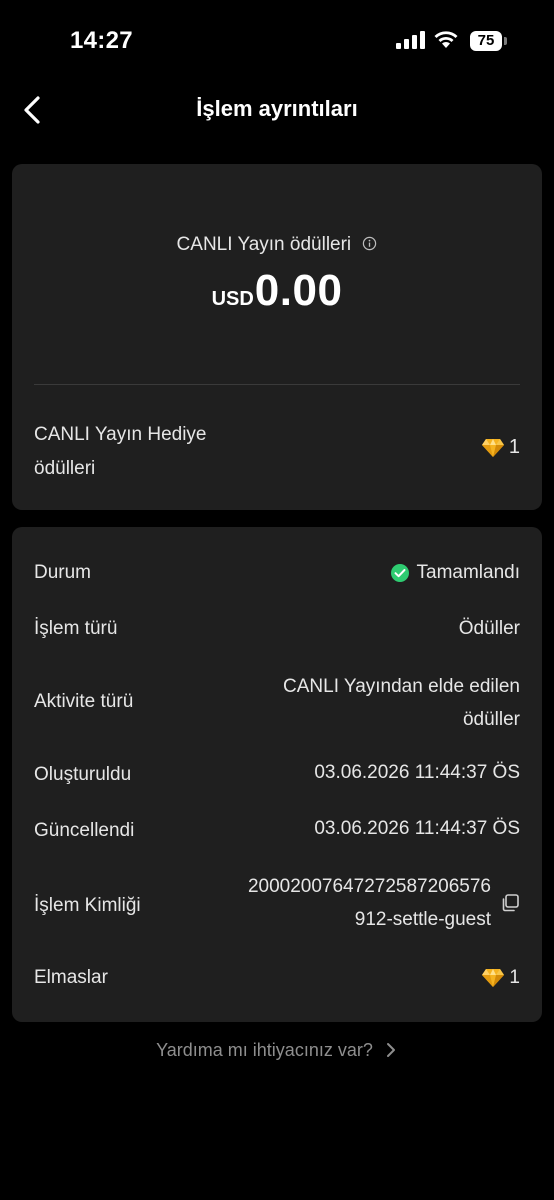 The image size is (554, 1200). I want to click on status-bar: 14:27 75, so click(277, 40).